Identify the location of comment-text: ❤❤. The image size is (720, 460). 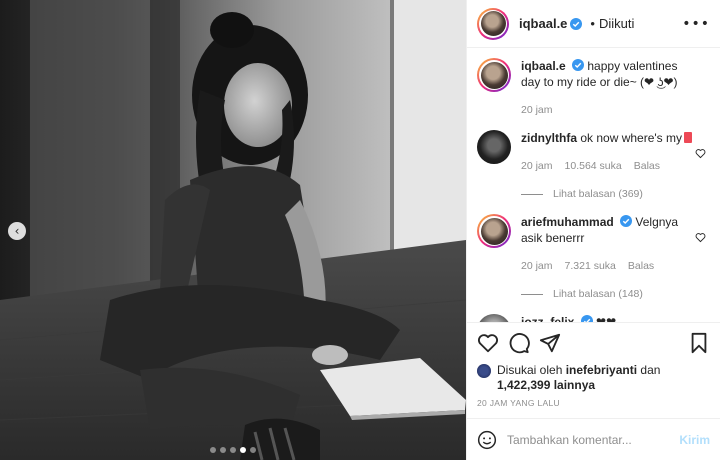
(606, 318).